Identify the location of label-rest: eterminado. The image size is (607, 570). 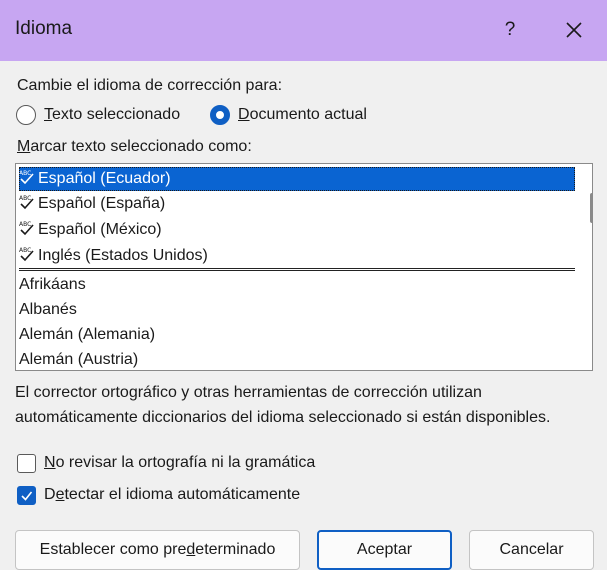
(235, 549).